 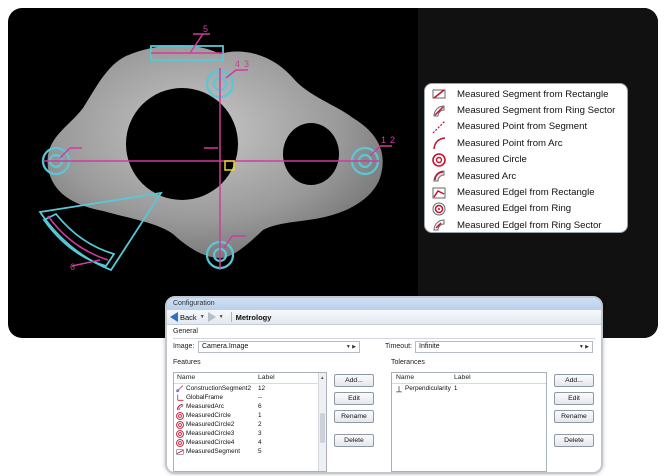 I want to click on table-row: MeasuredSegment 5, so click(x=250, y=451).